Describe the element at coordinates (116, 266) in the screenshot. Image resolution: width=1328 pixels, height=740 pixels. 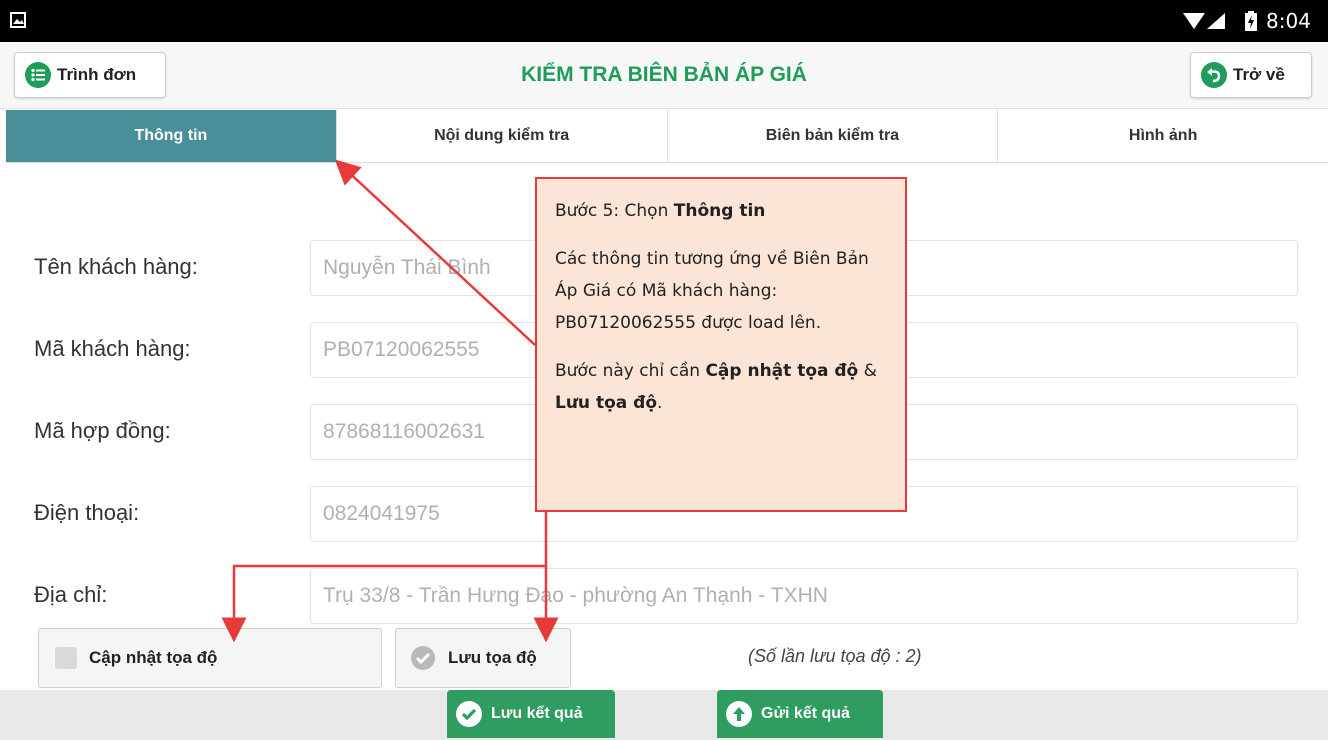
I see `customer-name-label: Tên khách hàng:` at that location.